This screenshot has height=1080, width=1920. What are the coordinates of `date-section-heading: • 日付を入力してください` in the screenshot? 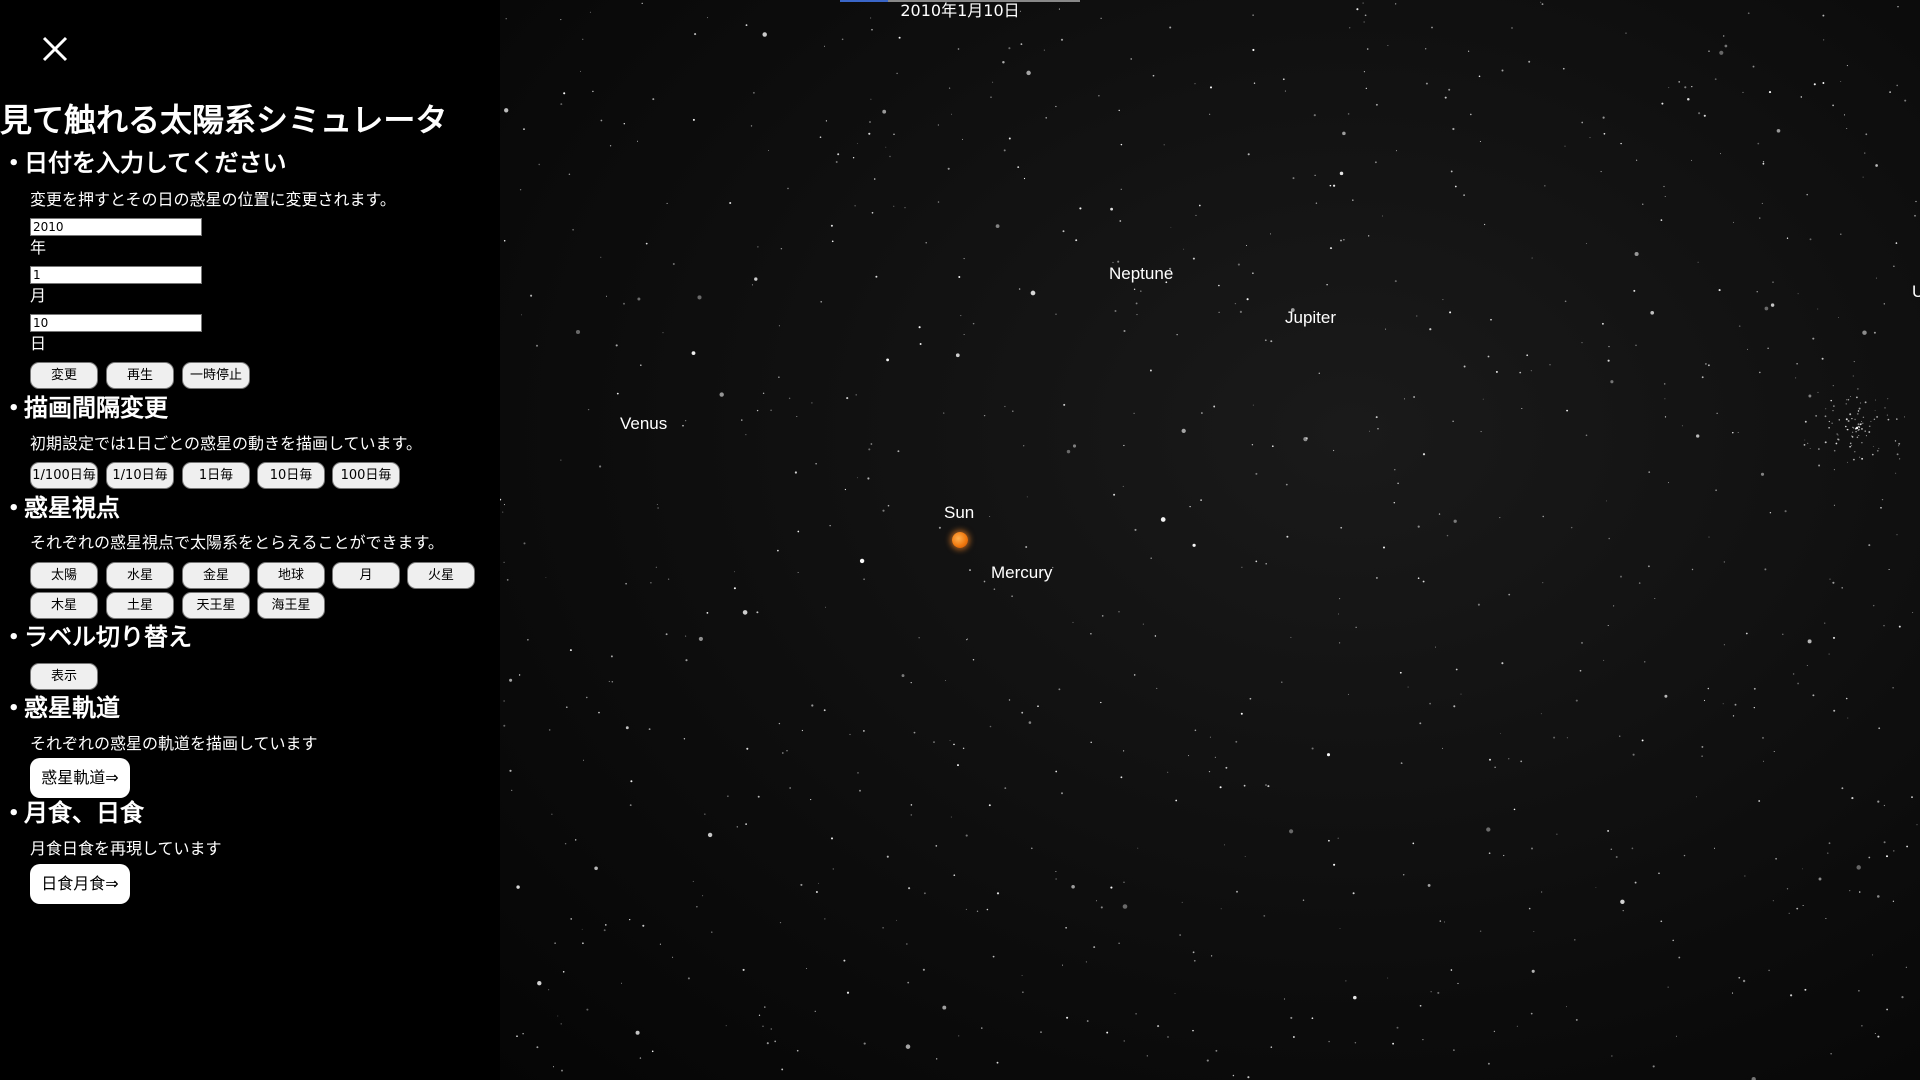 It's located at (147, 163).